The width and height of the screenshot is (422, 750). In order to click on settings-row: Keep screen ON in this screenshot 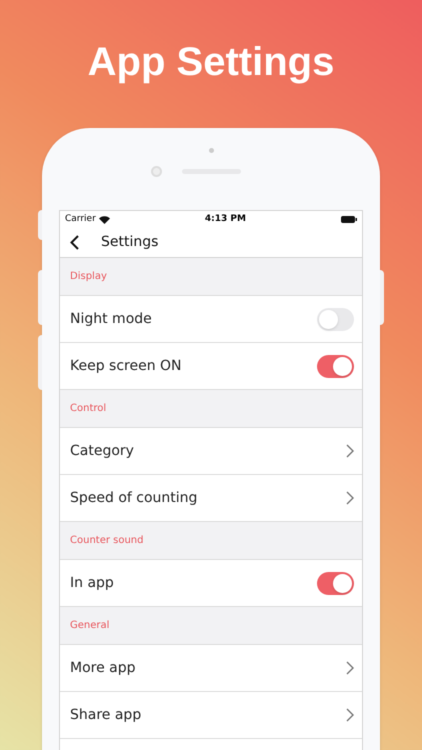, I will do `click(211, 366)`.